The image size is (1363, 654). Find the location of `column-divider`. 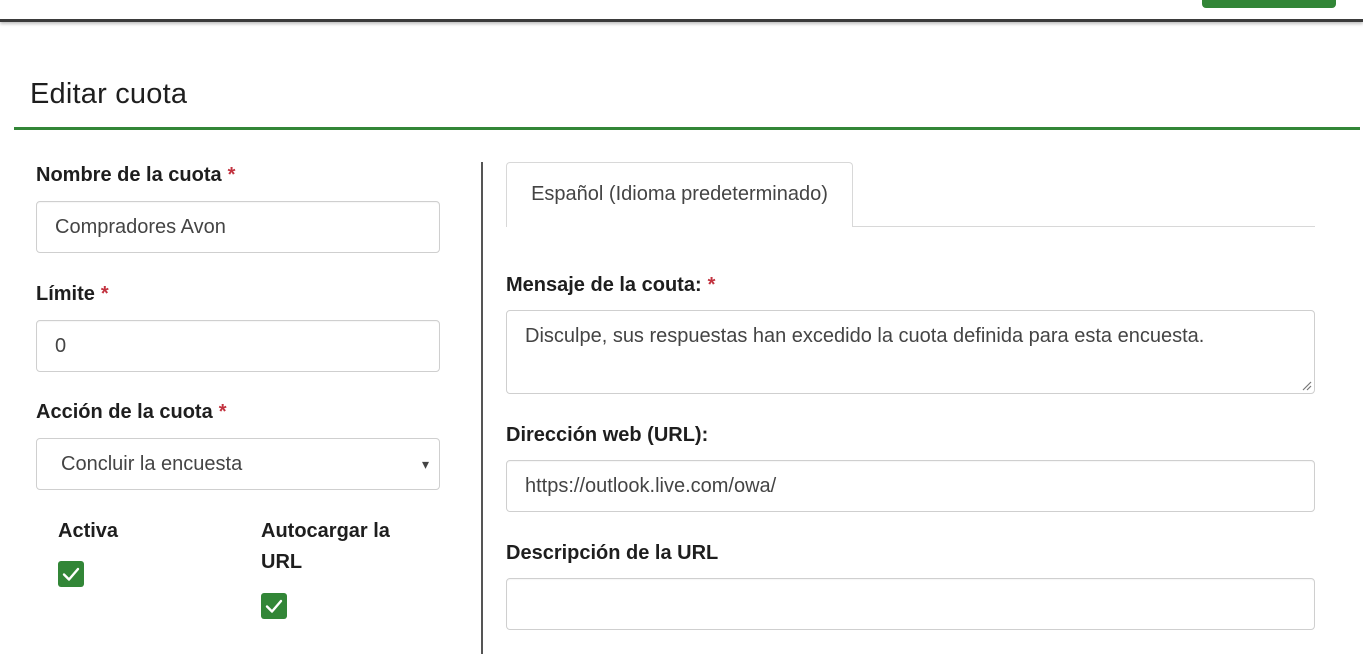

column-divider is located at coordinates (482, 408).